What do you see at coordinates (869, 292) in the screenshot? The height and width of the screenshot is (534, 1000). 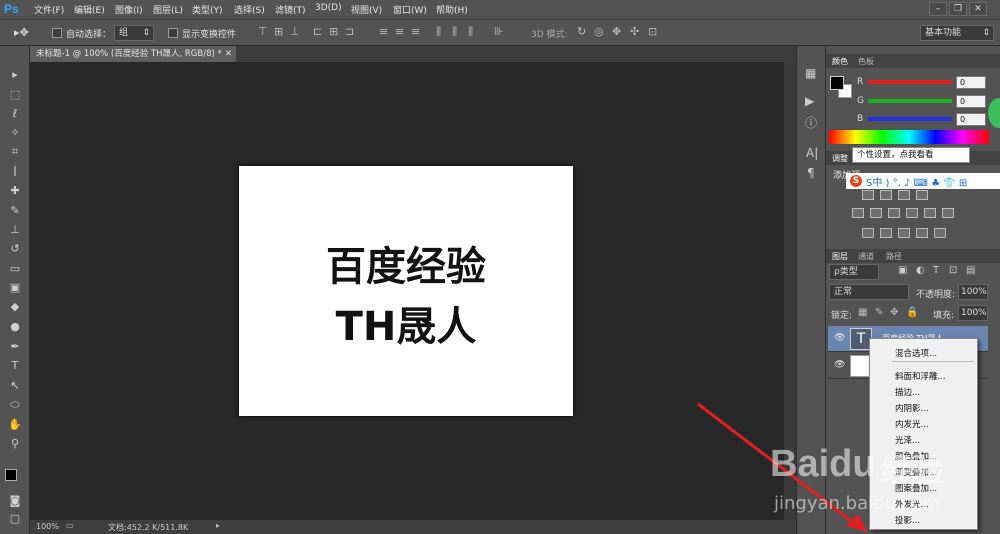 I see `blend-mode-dropdown: 正常` at bounding box center [869, 292].